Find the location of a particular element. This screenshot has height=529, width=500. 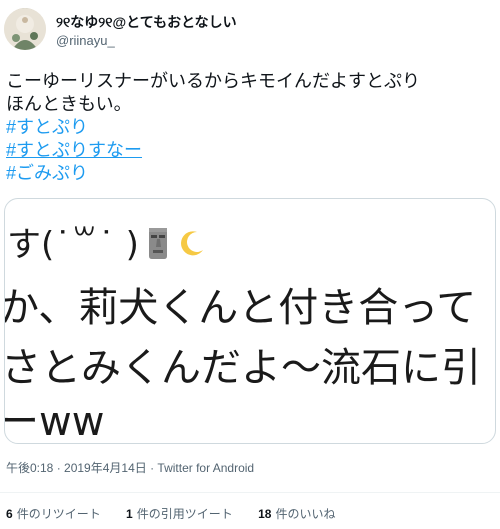

likes-count: 18 is located at coordinates (265, 514).